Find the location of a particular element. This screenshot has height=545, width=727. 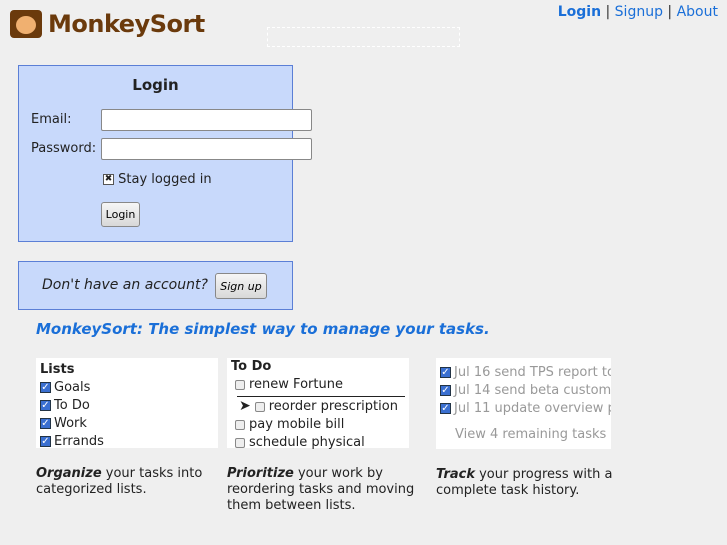

stay-logged-in: ✖ Stay logged in is located at coordinates (157, 179).